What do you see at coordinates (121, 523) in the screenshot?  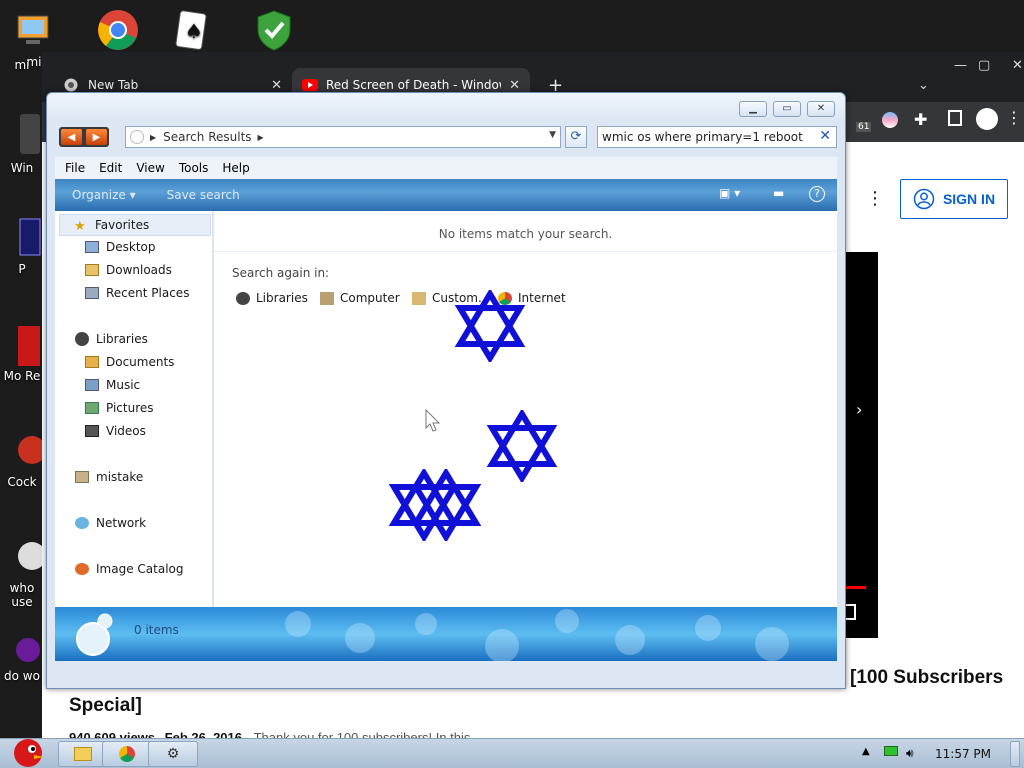 I see `nav-label: Network` at bounding box center [121, 523].